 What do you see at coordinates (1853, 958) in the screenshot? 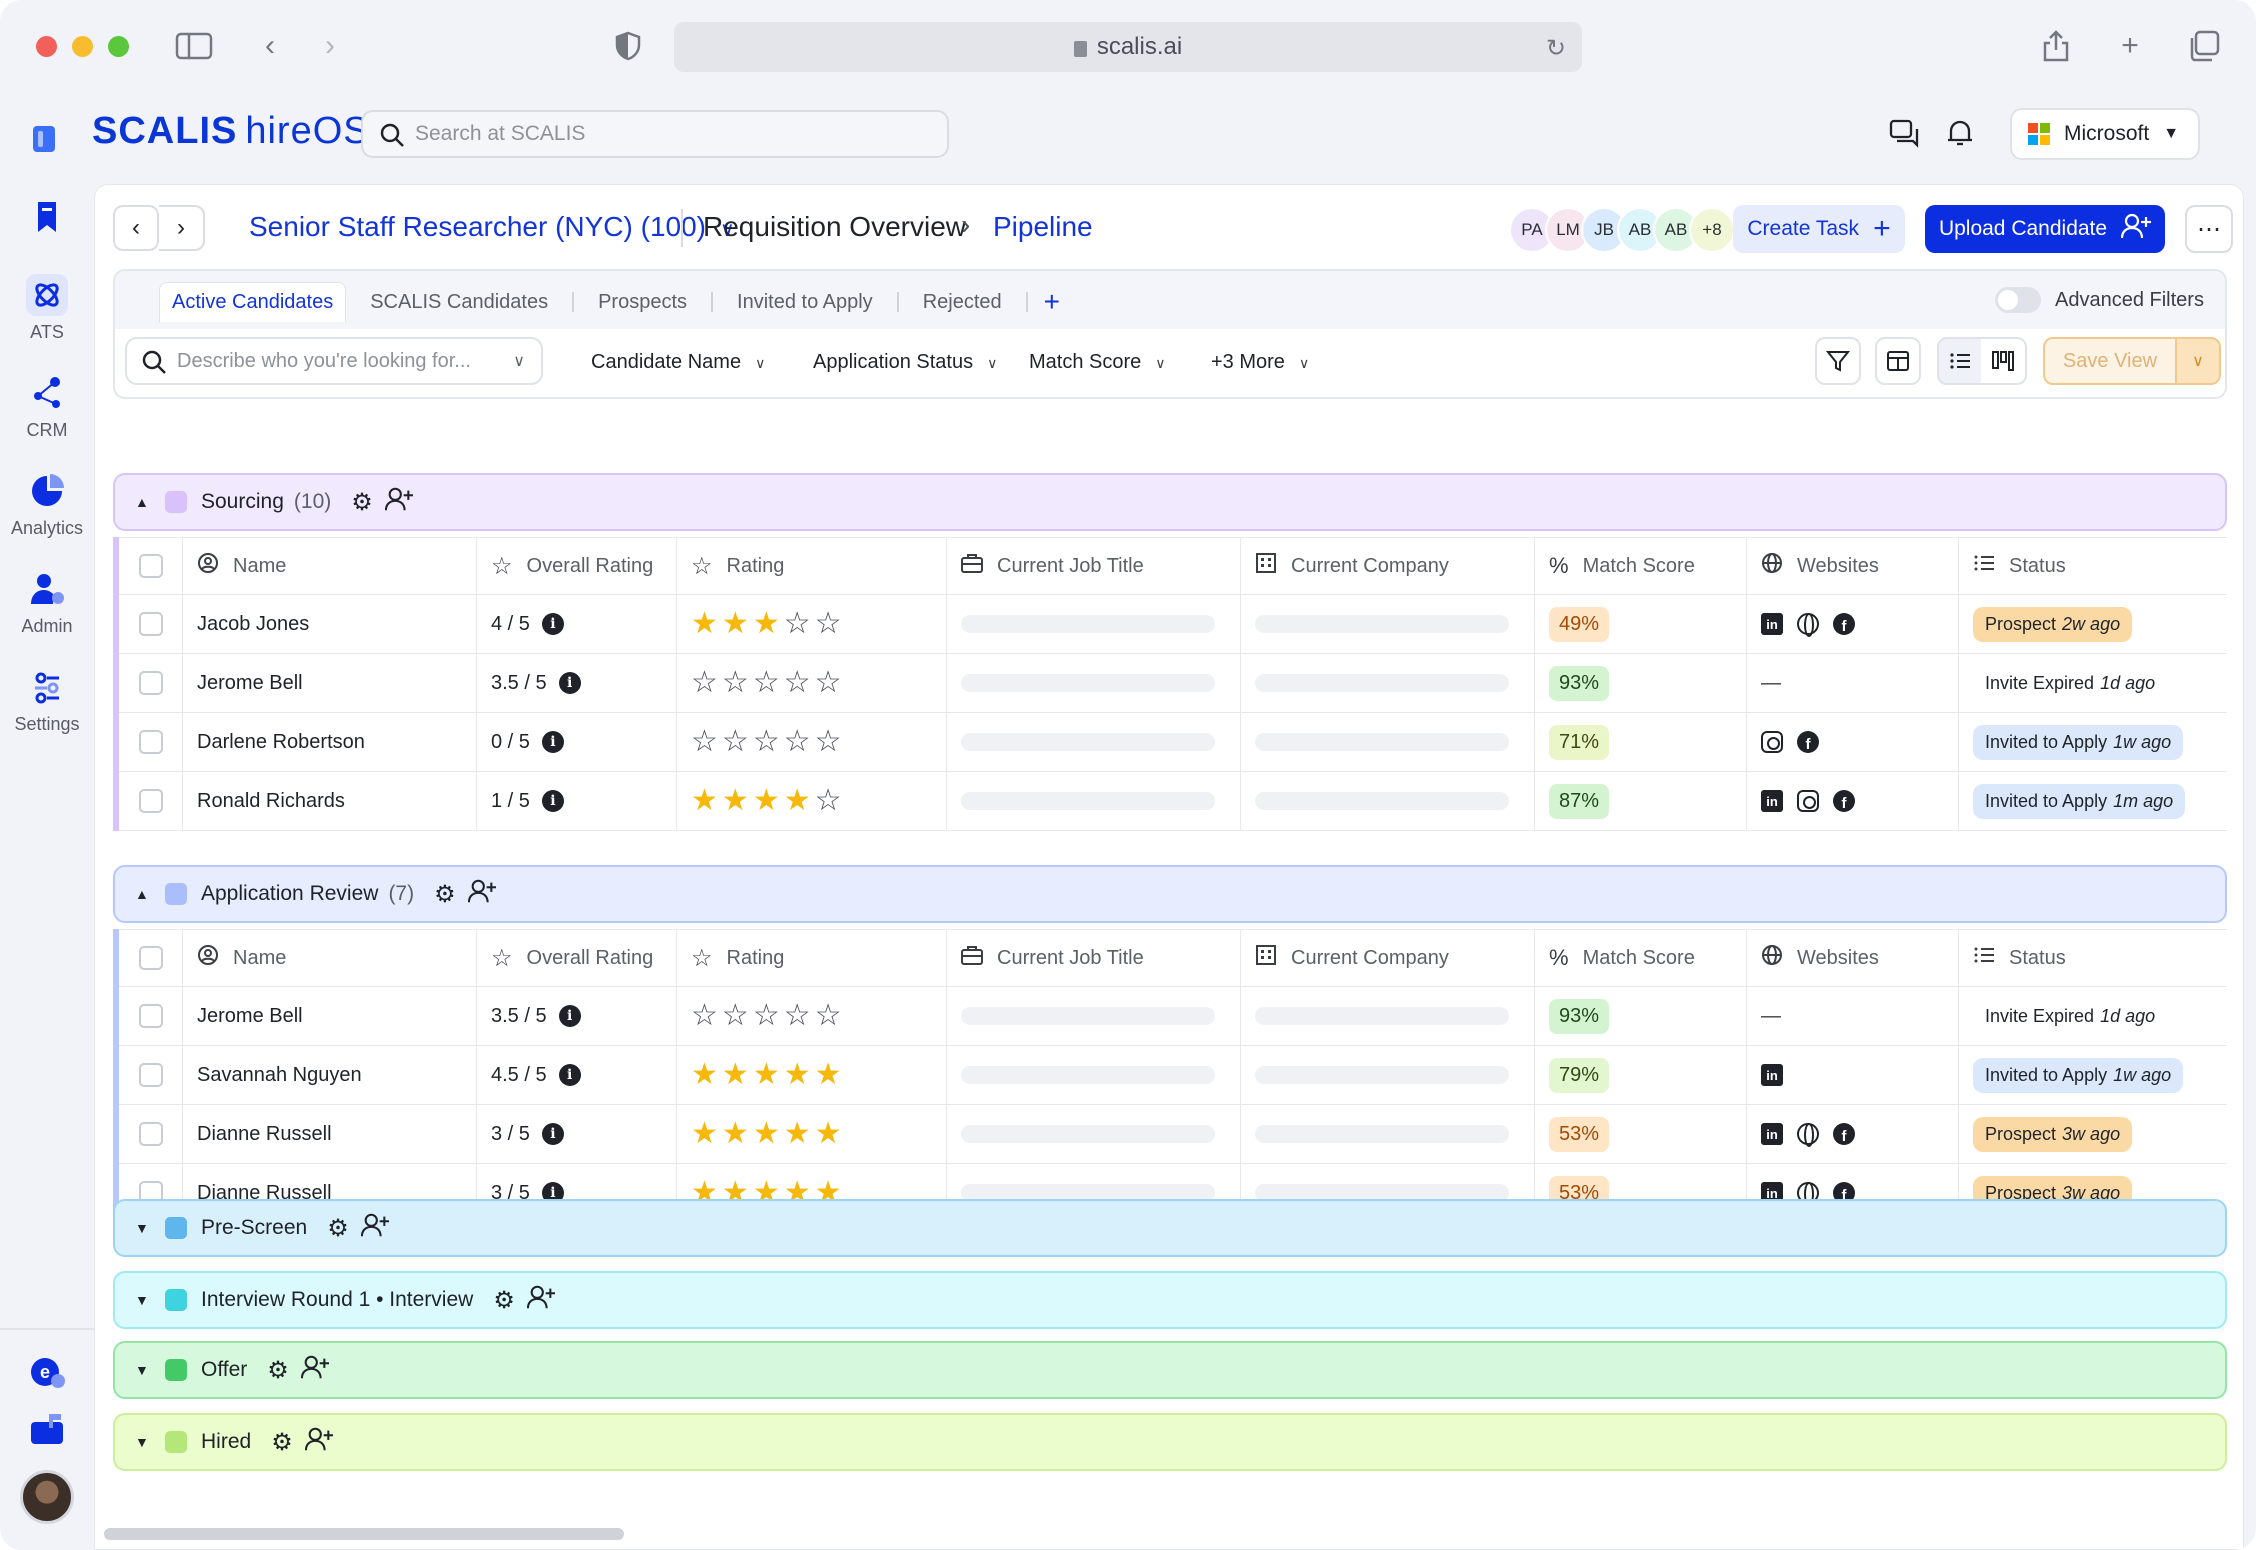
I see `column-header-websites: Websites` at bounding box center [1853, 958].